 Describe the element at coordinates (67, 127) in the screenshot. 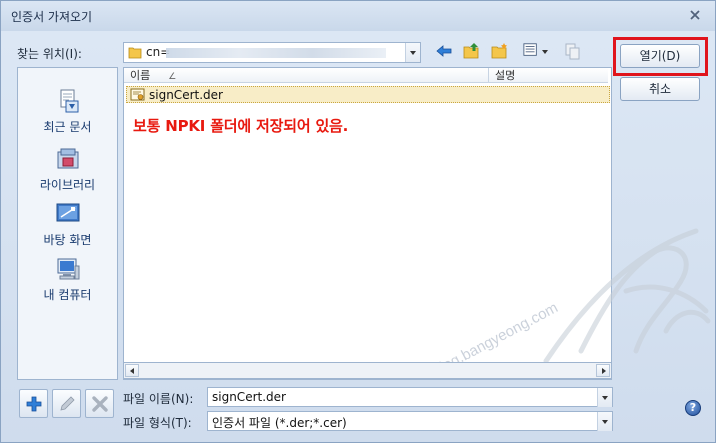

I see `place-label: 최근 문서` at that location.